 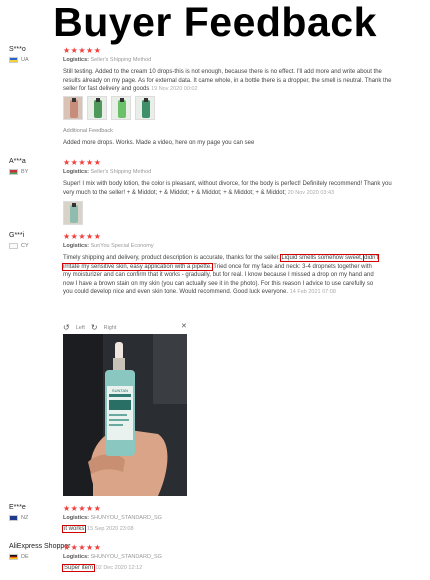 What do you see at coordinates (13, 518) in the screenshot?
I see `nz-flag-icon` at bounding box center [13, 518].